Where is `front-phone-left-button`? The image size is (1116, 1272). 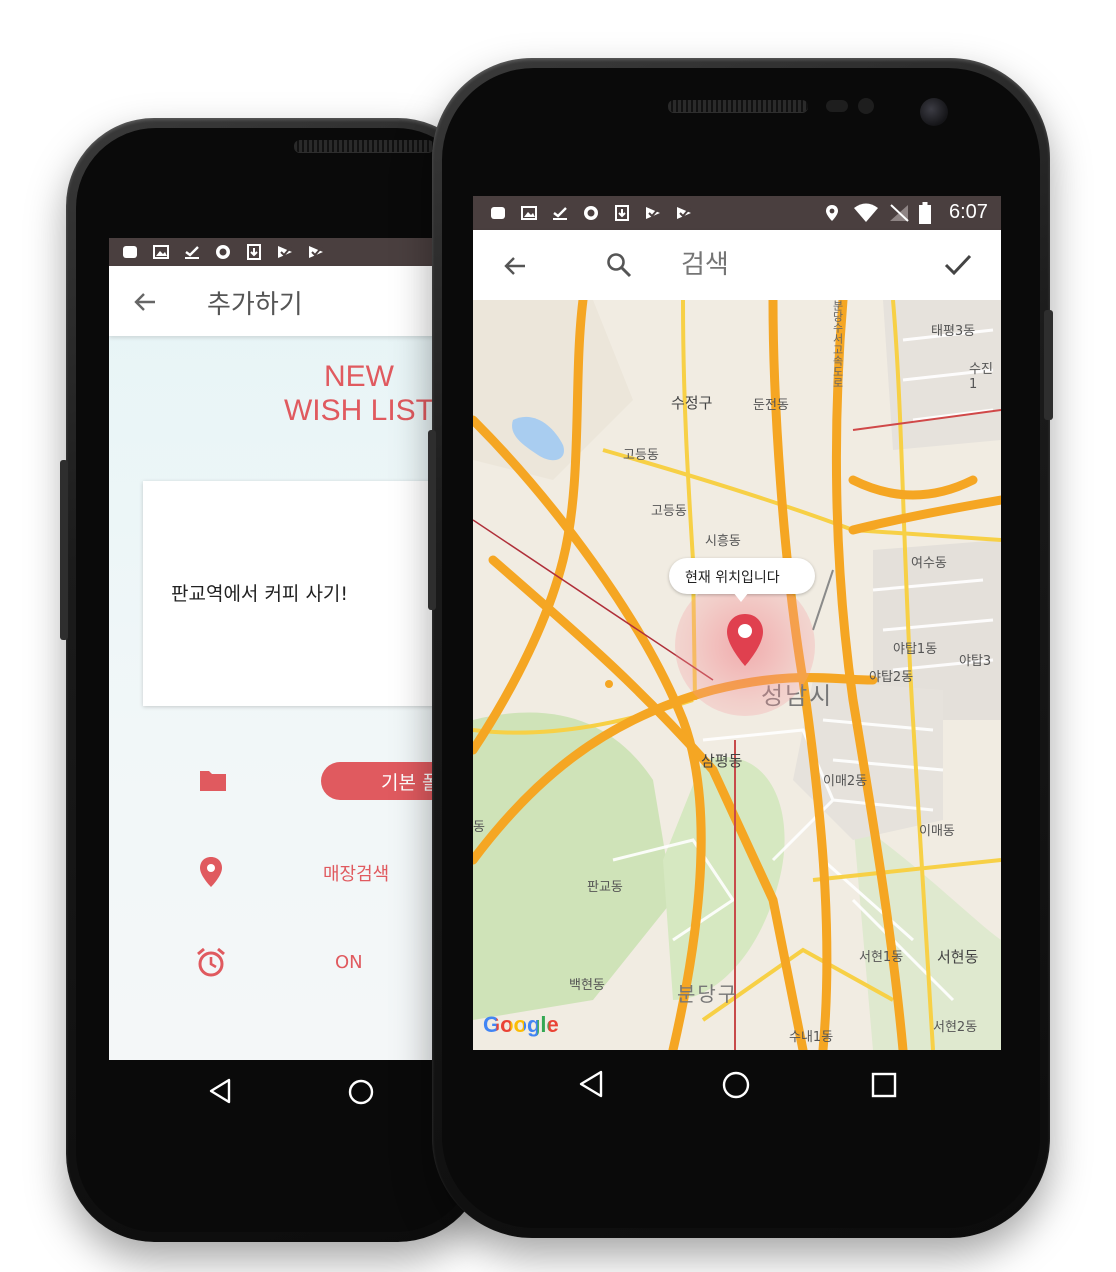
front-phone-left-button is located at coordinates (432, 520).